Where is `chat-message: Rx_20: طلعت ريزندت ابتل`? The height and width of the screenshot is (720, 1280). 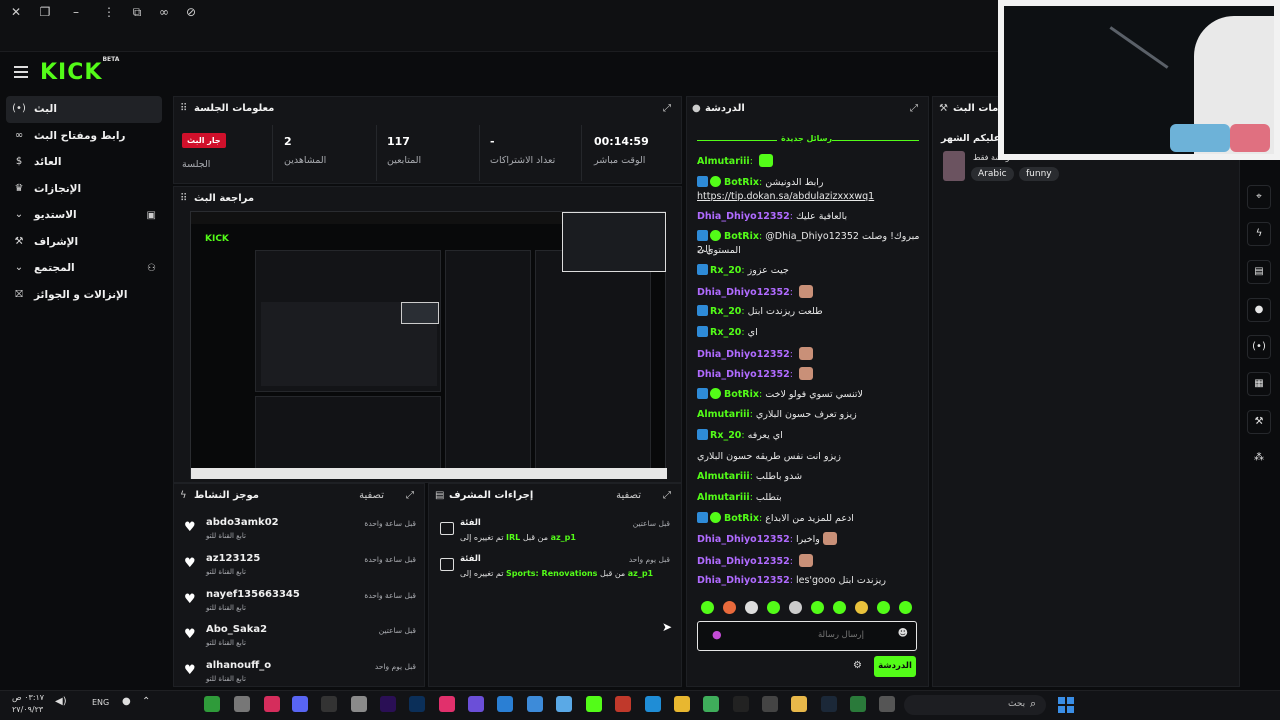
chat-message: Rx_20: طلعت ريزندت ابتل is located at coordinates (809, 311).